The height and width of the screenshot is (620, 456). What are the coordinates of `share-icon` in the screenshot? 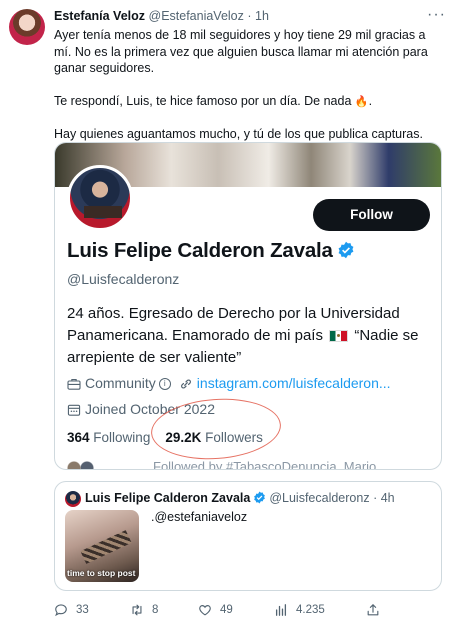 It's located at (373, 610).